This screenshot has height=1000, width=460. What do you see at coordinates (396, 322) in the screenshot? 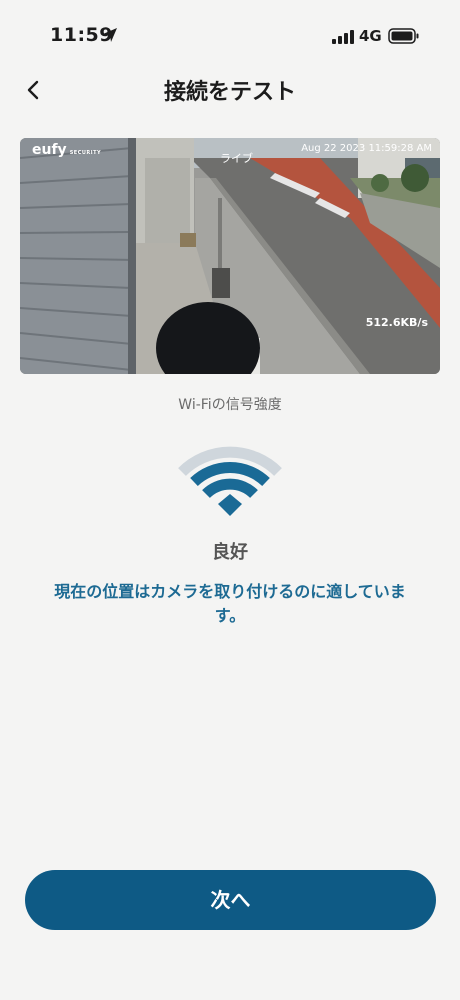
I see `bitrate-readout: 512.6KB/s` at bounding box center [396, 322].